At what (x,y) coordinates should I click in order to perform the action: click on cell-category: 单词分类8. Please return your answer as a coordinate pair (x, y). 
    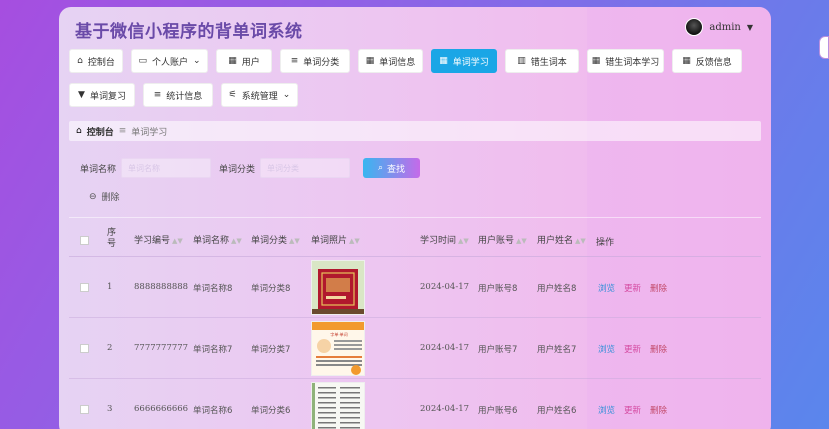
    Looking at the image, I should click on (271, 289).